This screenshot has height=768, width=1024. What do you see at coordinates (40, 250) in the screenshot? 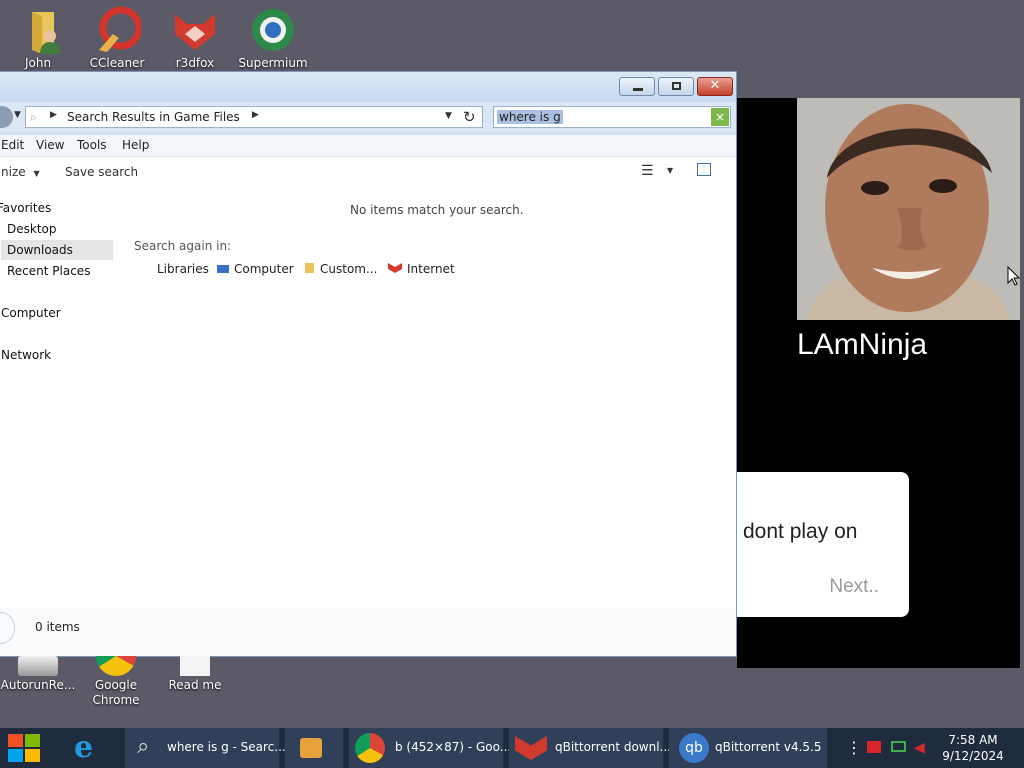
I see `nav-downloads-label: Downloads` at bounding box center [40, 250].